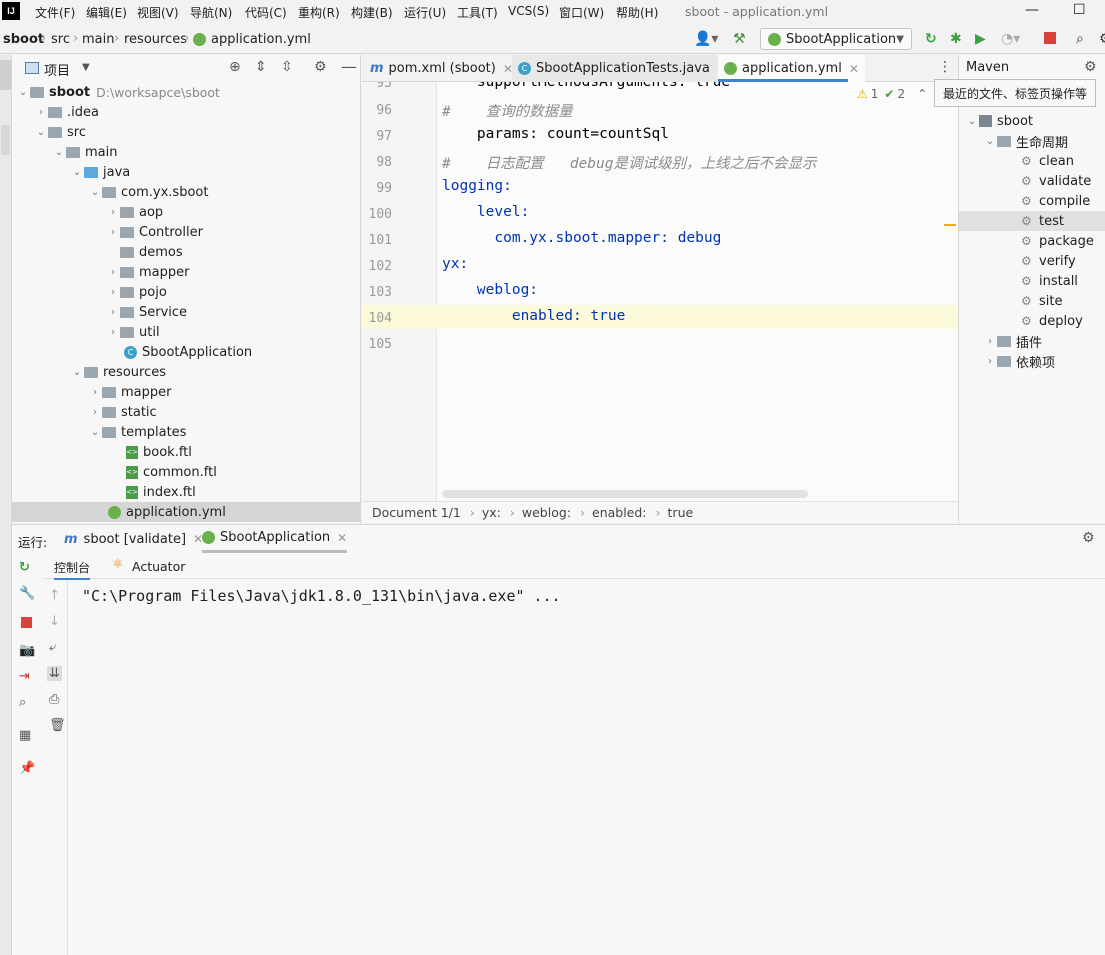  What do you see at coordinates (637, 12) in the screenshot?
I see `menu-help: 帮助(H)` at bounding box center [637, 12].